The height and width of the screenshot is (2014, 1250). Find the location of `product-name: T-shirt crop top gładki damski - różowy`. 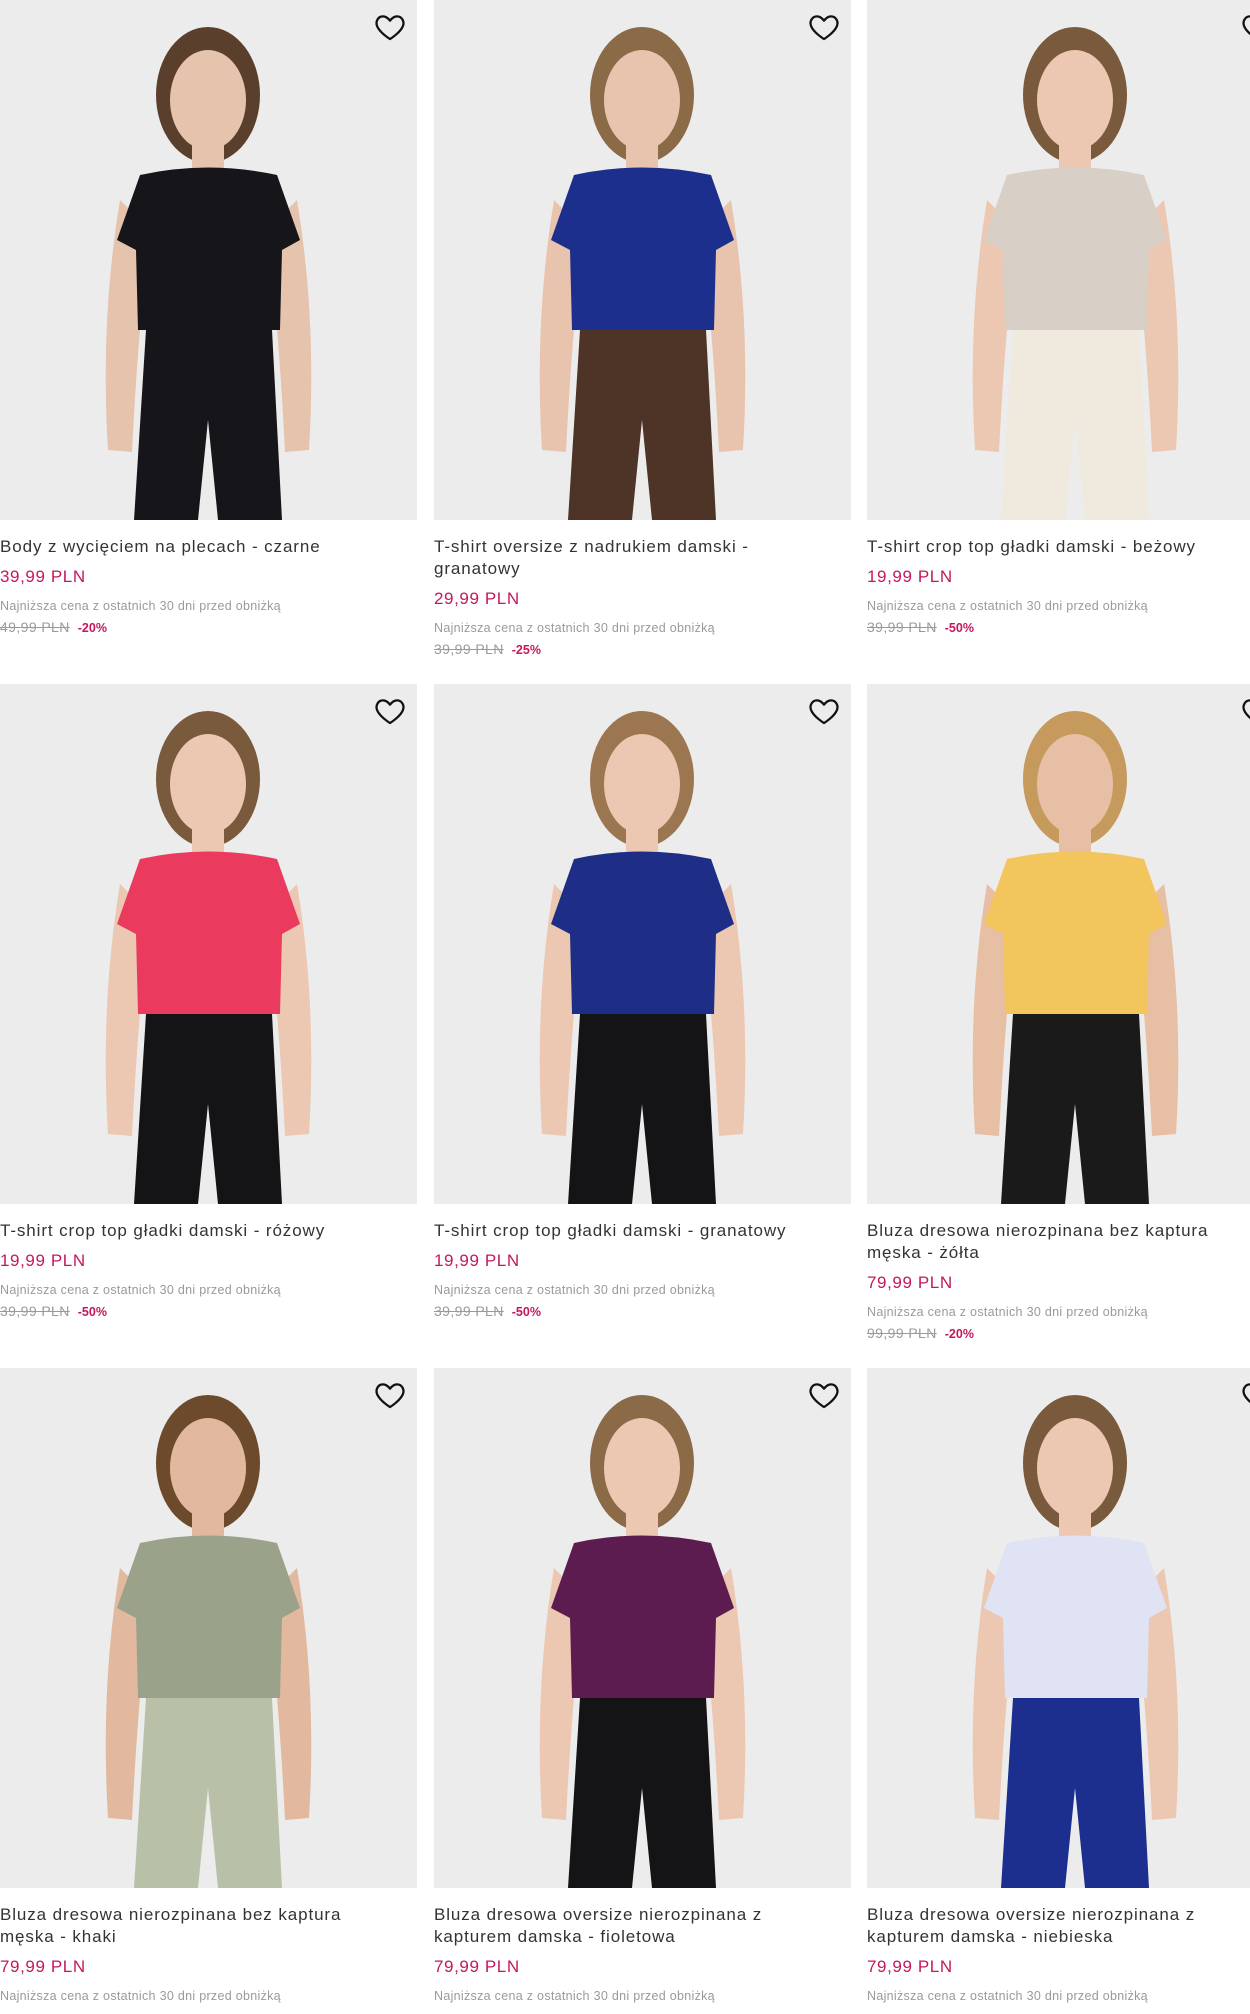

product-name: T-shirt crop top gładki damski - różowy is located at coordinates (208, 1231).